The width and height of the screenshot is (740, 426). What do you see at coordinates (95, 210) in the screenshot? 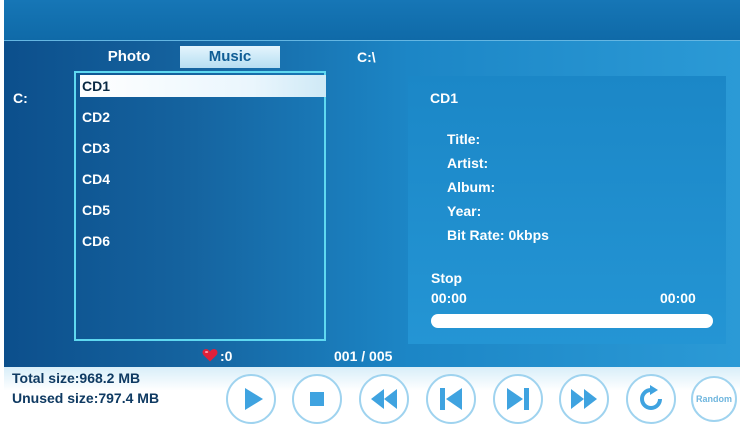
I see `list-item: CD5` at bounding box center [95, 210].